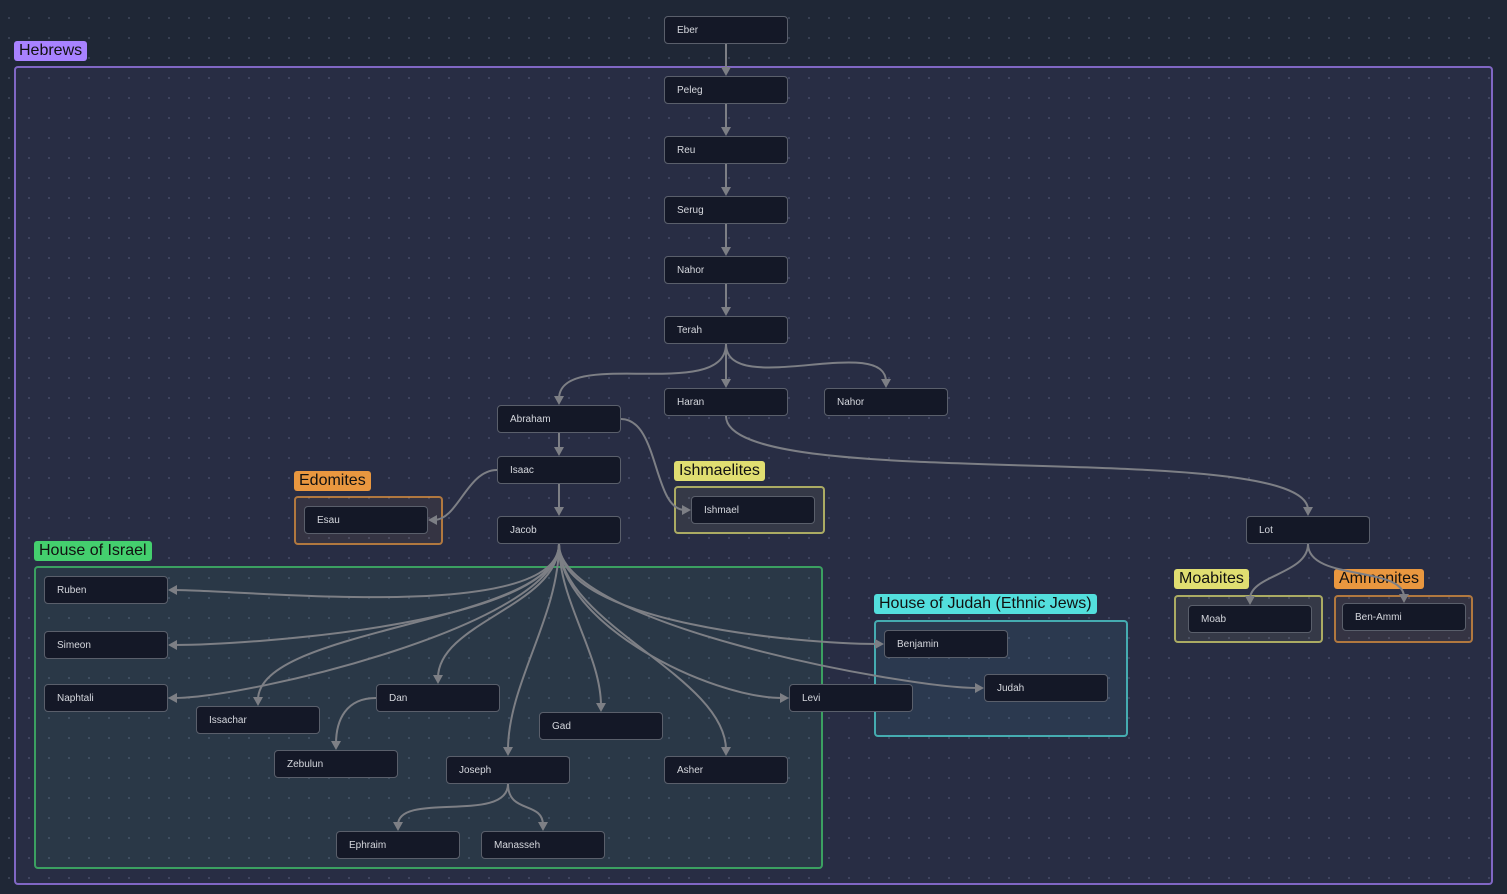 The width and height of the screenshot is (1507, 894). Describe the element at coordinates (1404, 617) in the screenshot. I see `node-benammi: Ben-Ammi` at that location.